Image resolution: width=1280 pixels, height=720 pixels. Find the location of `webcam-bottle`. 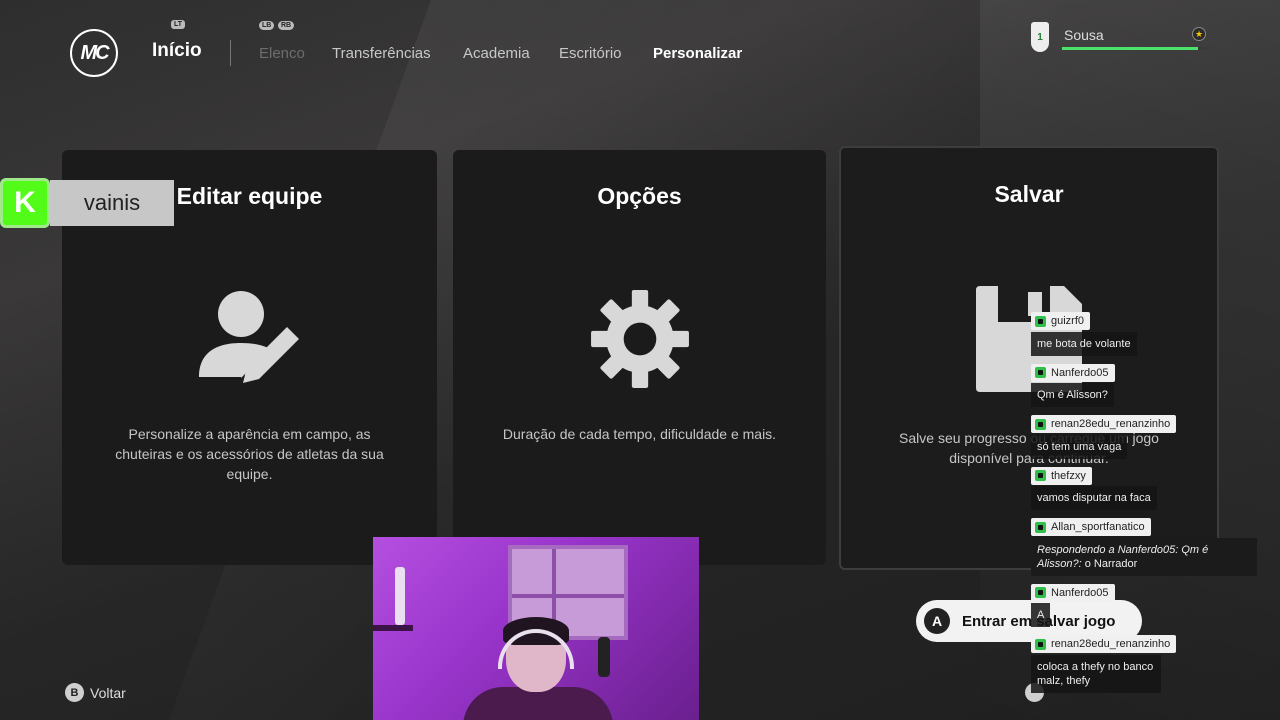

webcam-bottle is located at coordinates (400, 596).